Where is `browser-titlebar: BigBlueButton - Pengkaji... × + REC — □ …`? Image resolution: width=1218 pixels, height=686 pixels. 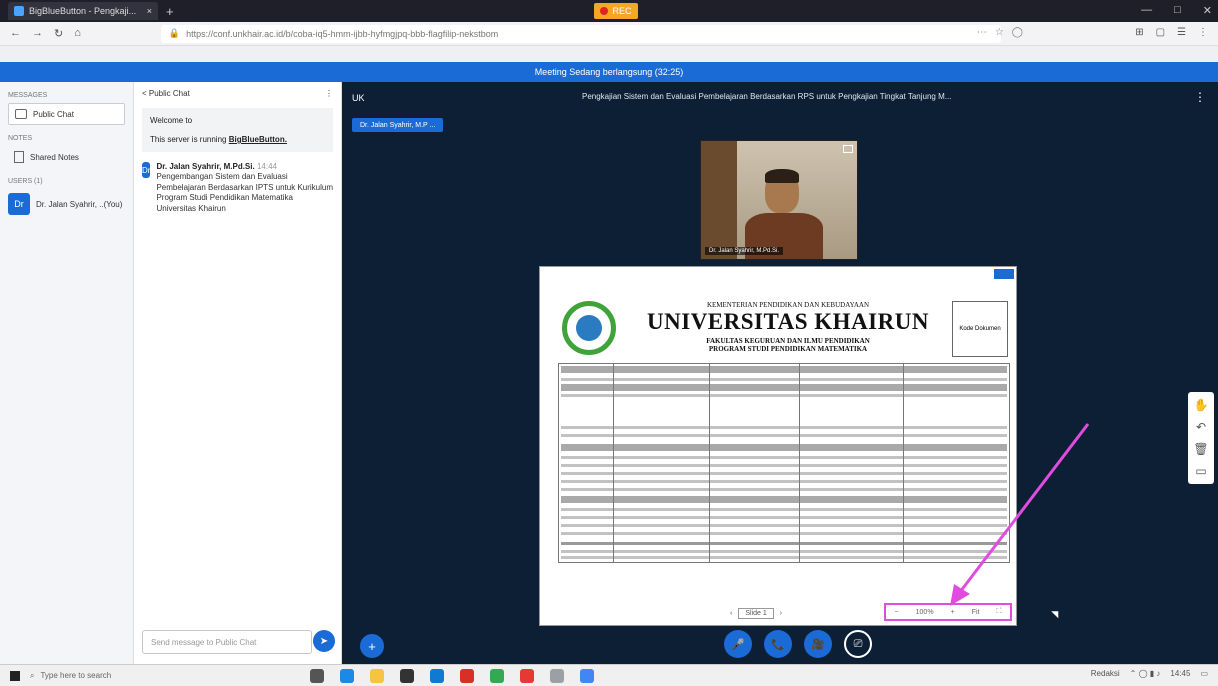
browser-titlebar: BigBlueButton - Pengkaji... × + REC — □ … is located at coordinates (609, 11).